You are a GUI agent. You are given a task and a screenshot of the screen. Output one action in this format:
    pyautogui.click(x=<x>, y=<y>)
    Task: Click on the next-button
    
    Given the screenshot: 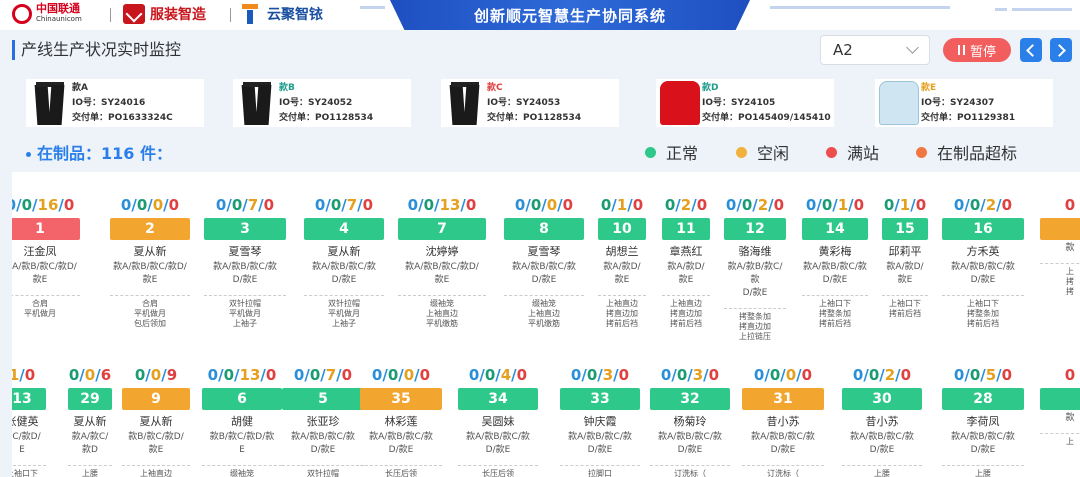 What is the action you would take?
    pyautogui.click(x=1061, y=50)
    